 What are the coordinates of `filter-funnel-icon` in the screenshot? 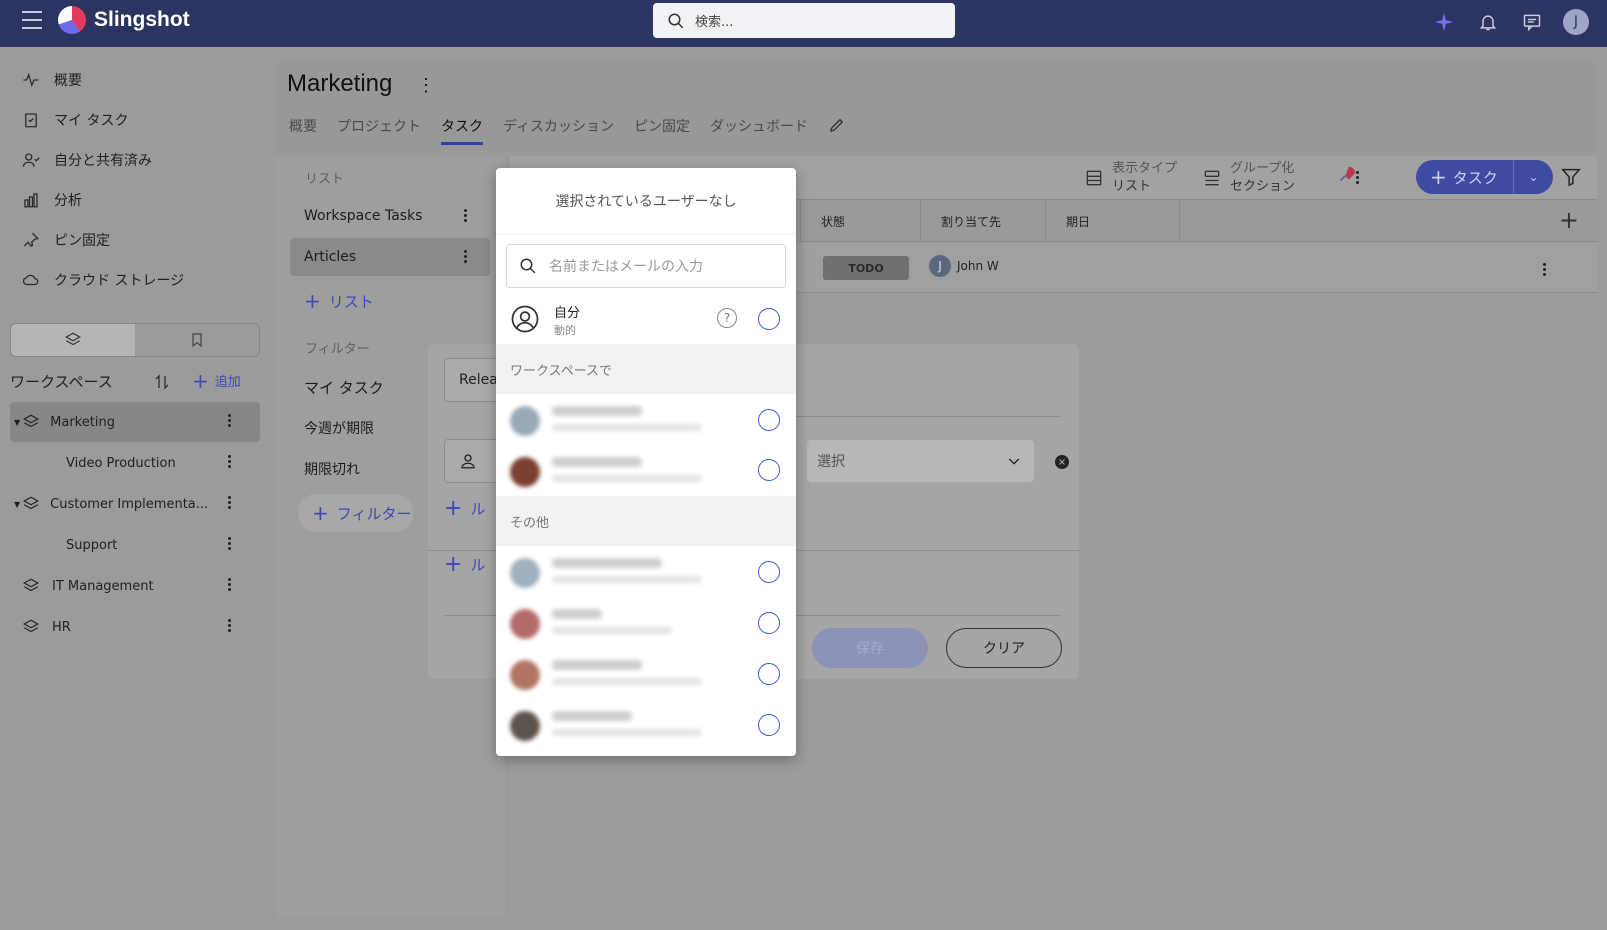 It's located at (1571, 179).